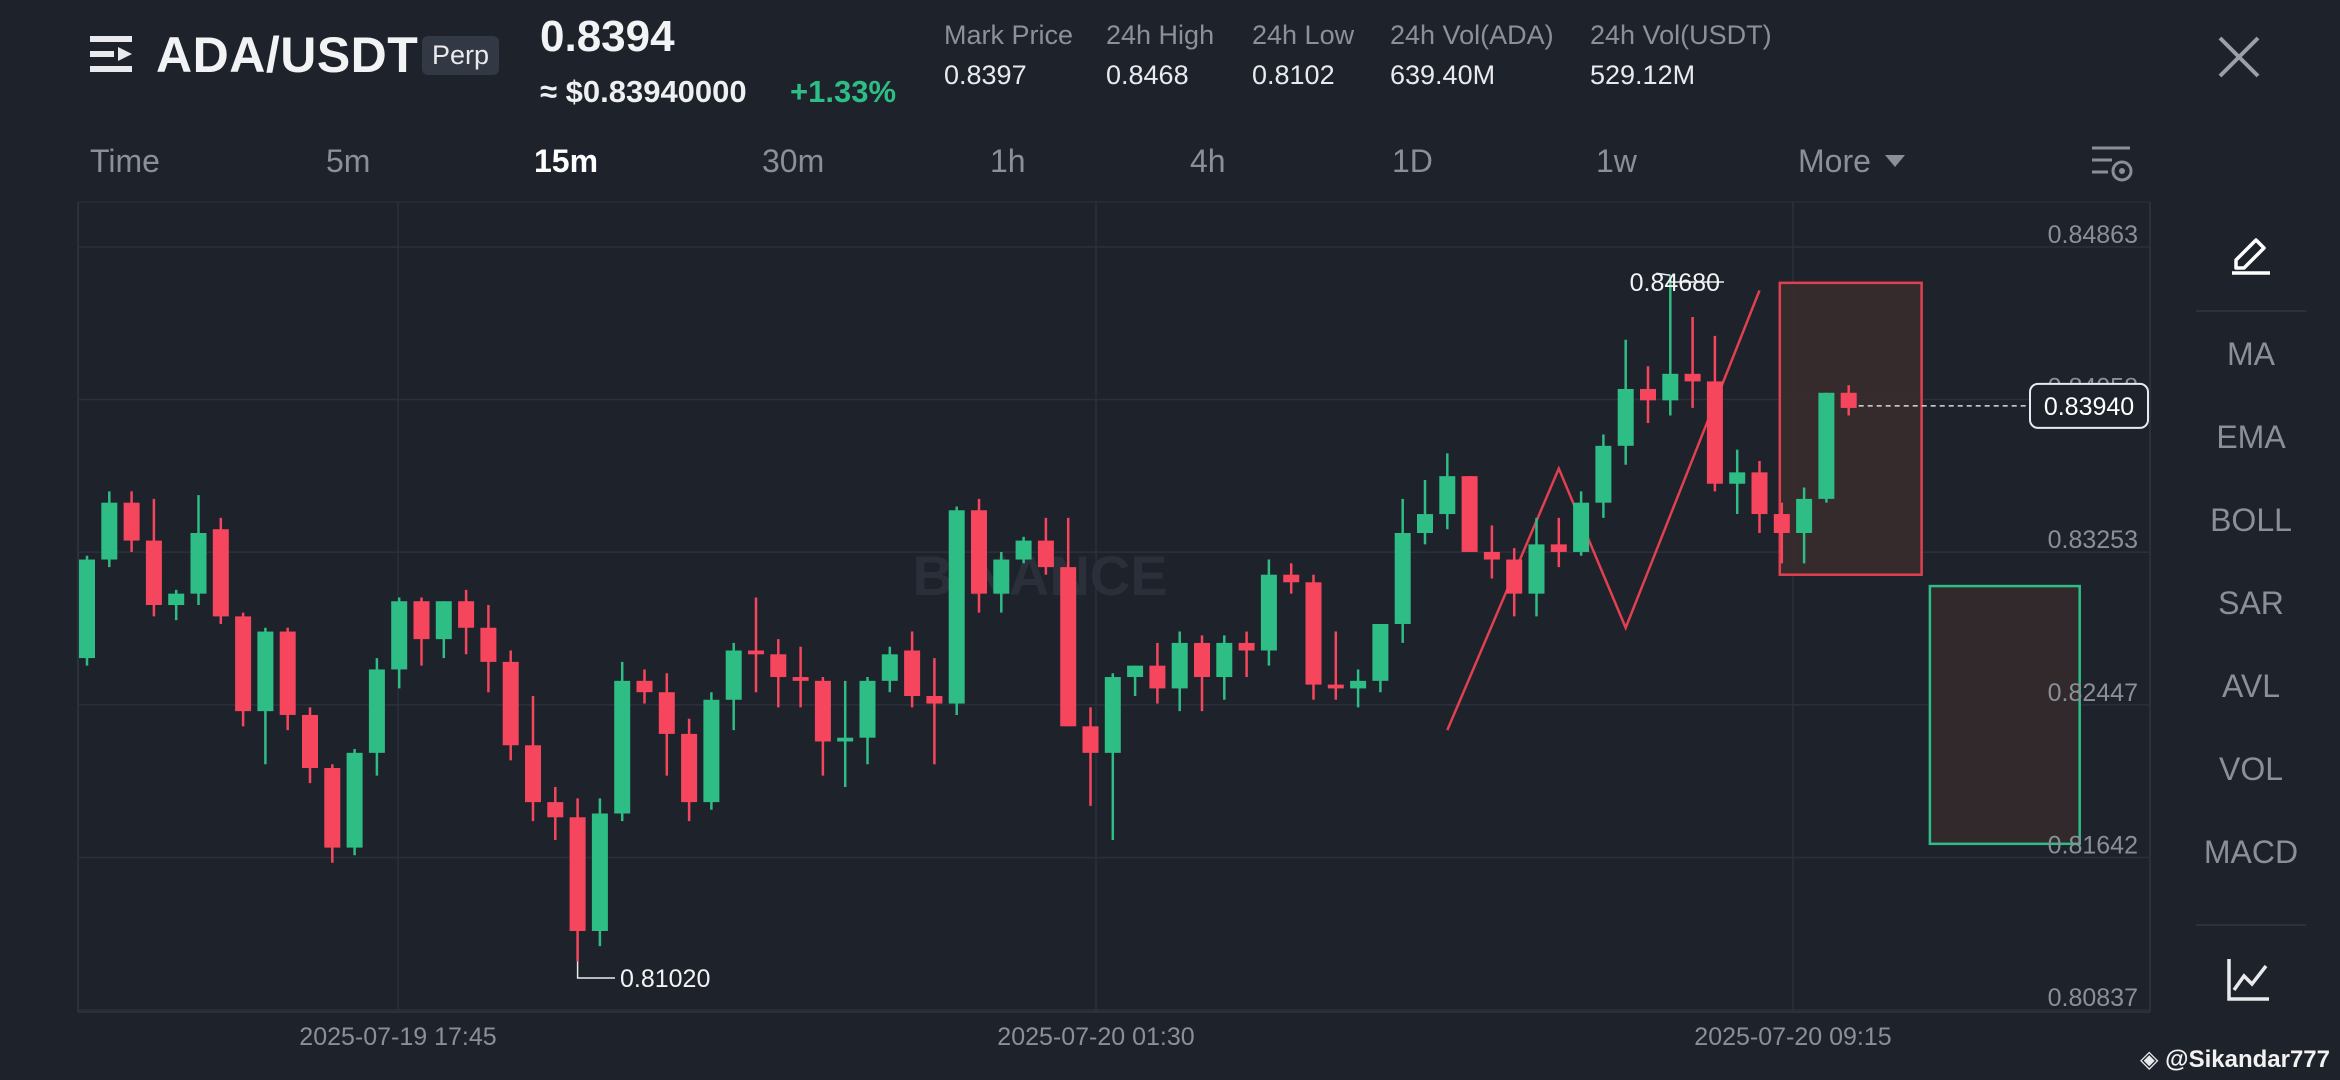 The height and width of the screenshot is (1080, 2340). Describe the element at coordinates (1681, 35) in the screenshot. I see `vol-usdt-label: 24h Vol(USDT)` at that location.